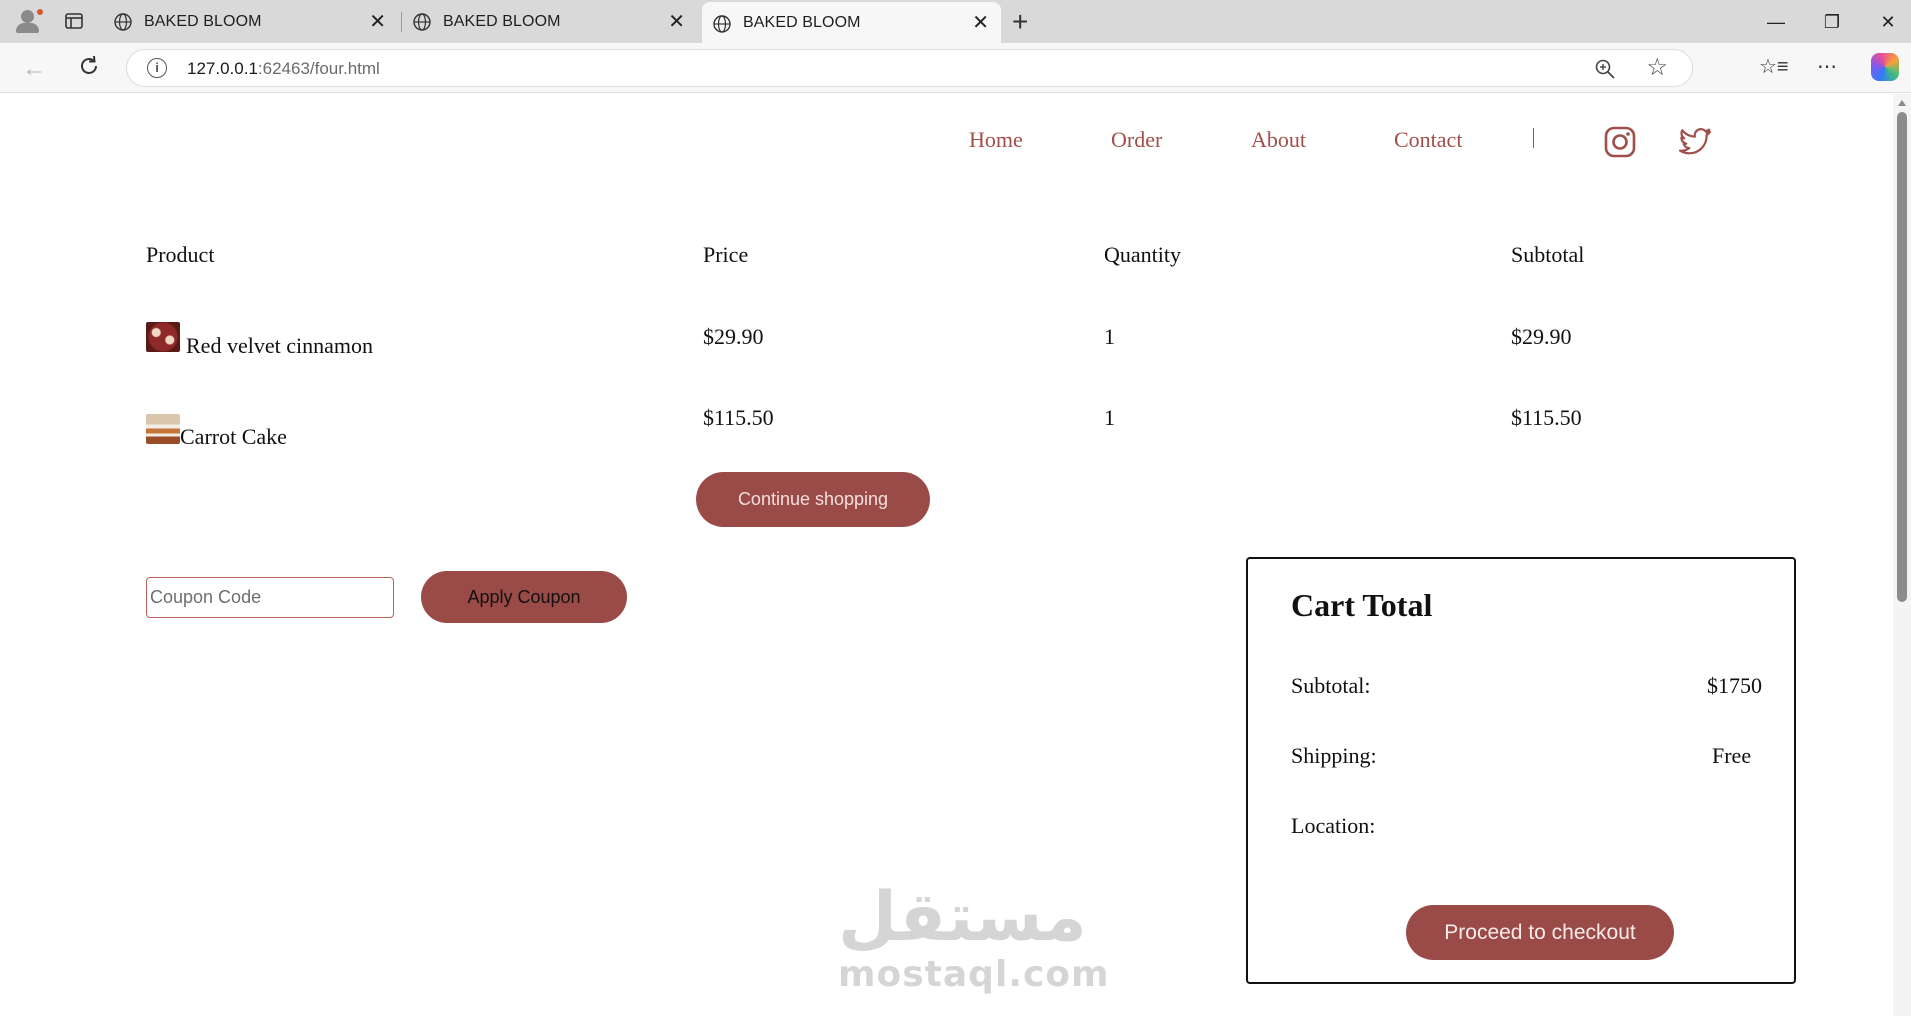 This screenshot has height=1016, width=1911. Describe the element at coordinates (34, 69) in the screenshot. I see `back-arrow-icon: ←` at that location.